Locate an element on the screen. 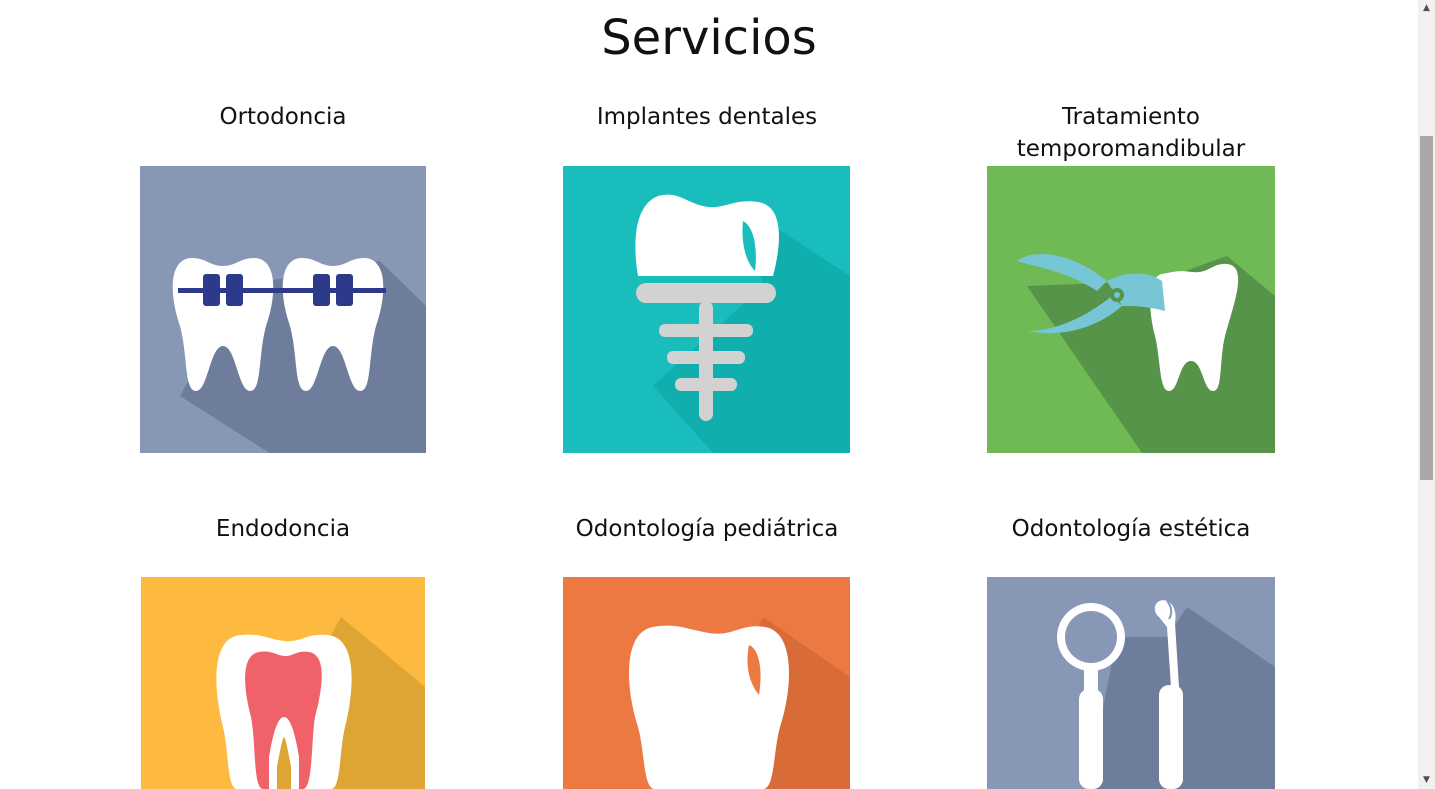 The image size is (1435, 789). implant-icon is located at coordinates (706, 309).